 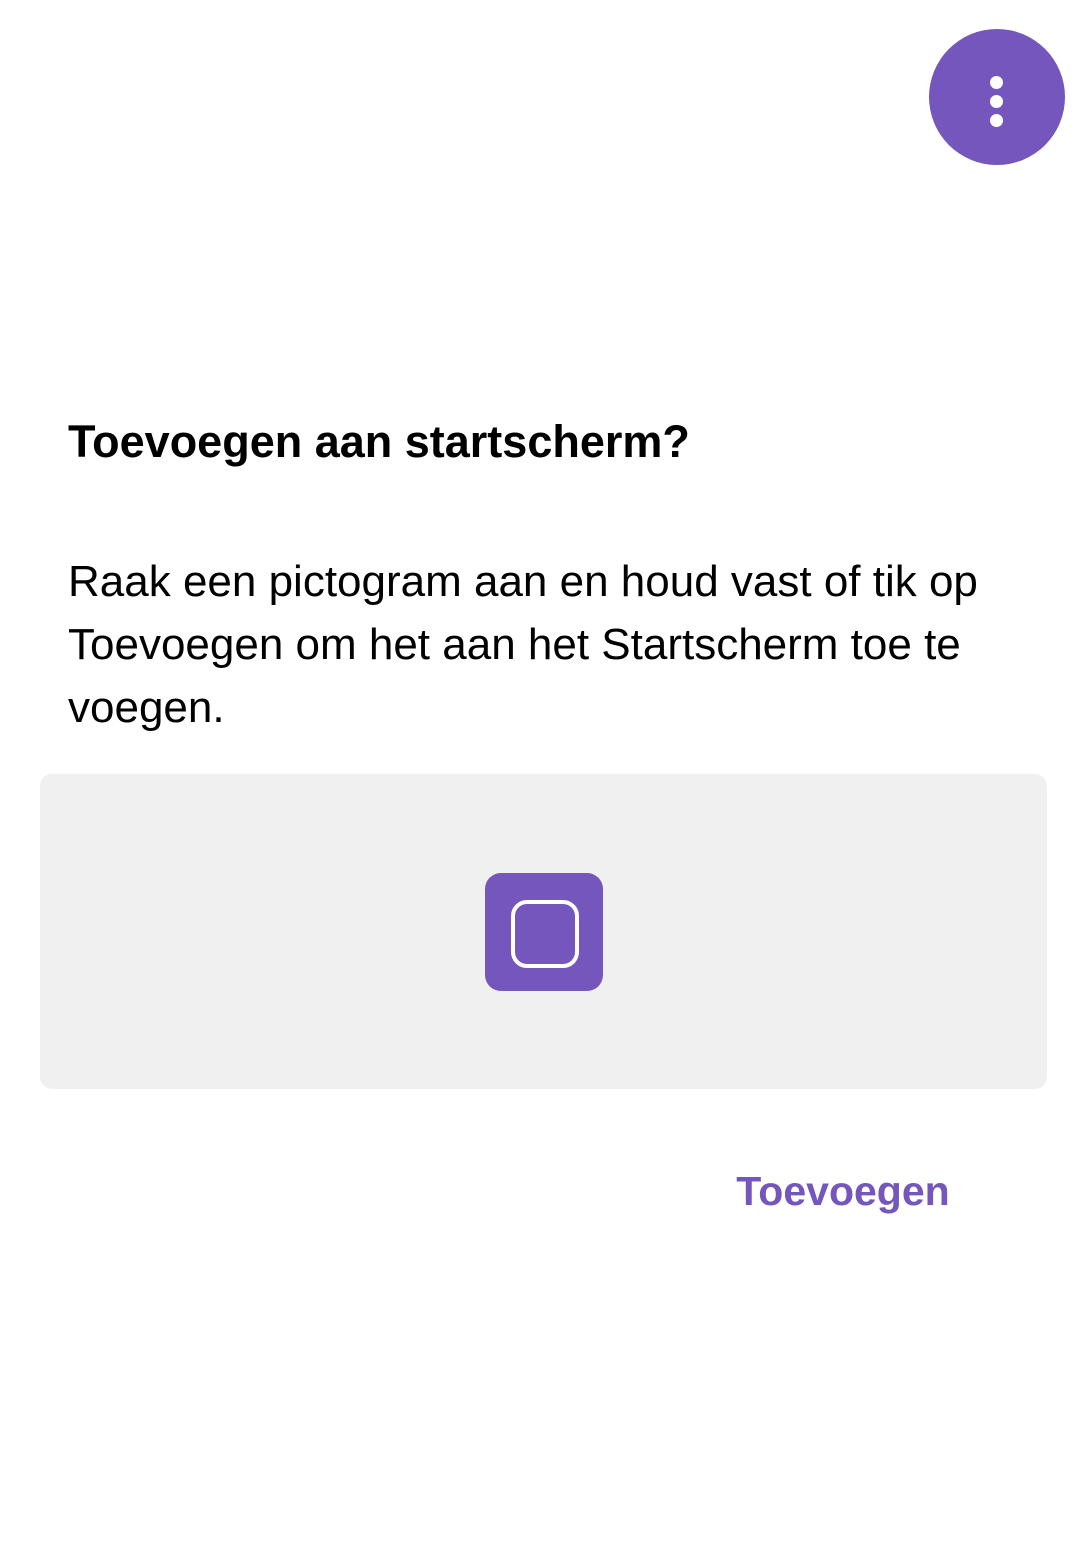 I want to click on app-shortcut-icon, so click(x=544, y=932).